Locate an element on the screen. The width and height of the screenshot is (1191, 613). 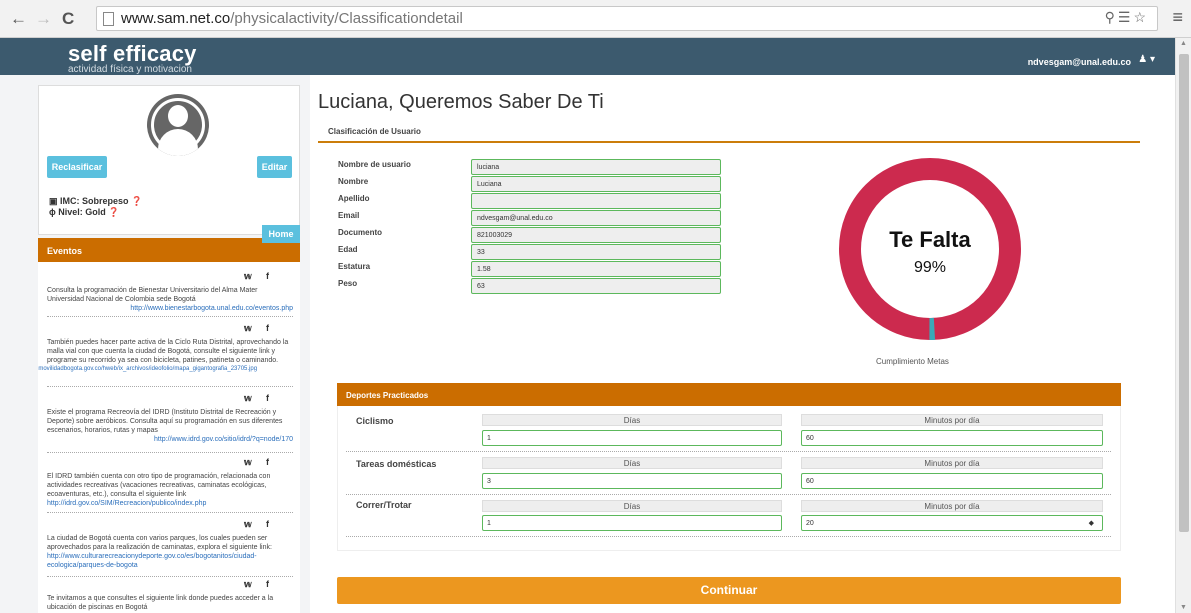
editar-button: Editar is located at coordinates (274, 167).